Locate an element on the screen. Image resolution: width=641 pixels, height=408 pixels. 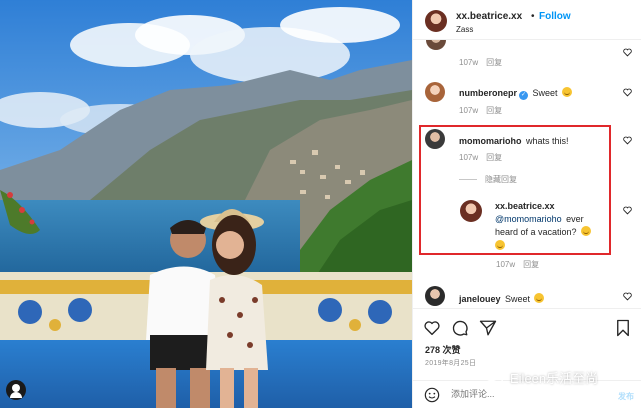
comment-momomarioho: momomarioho whats this! is located at coordinates (534, 140).